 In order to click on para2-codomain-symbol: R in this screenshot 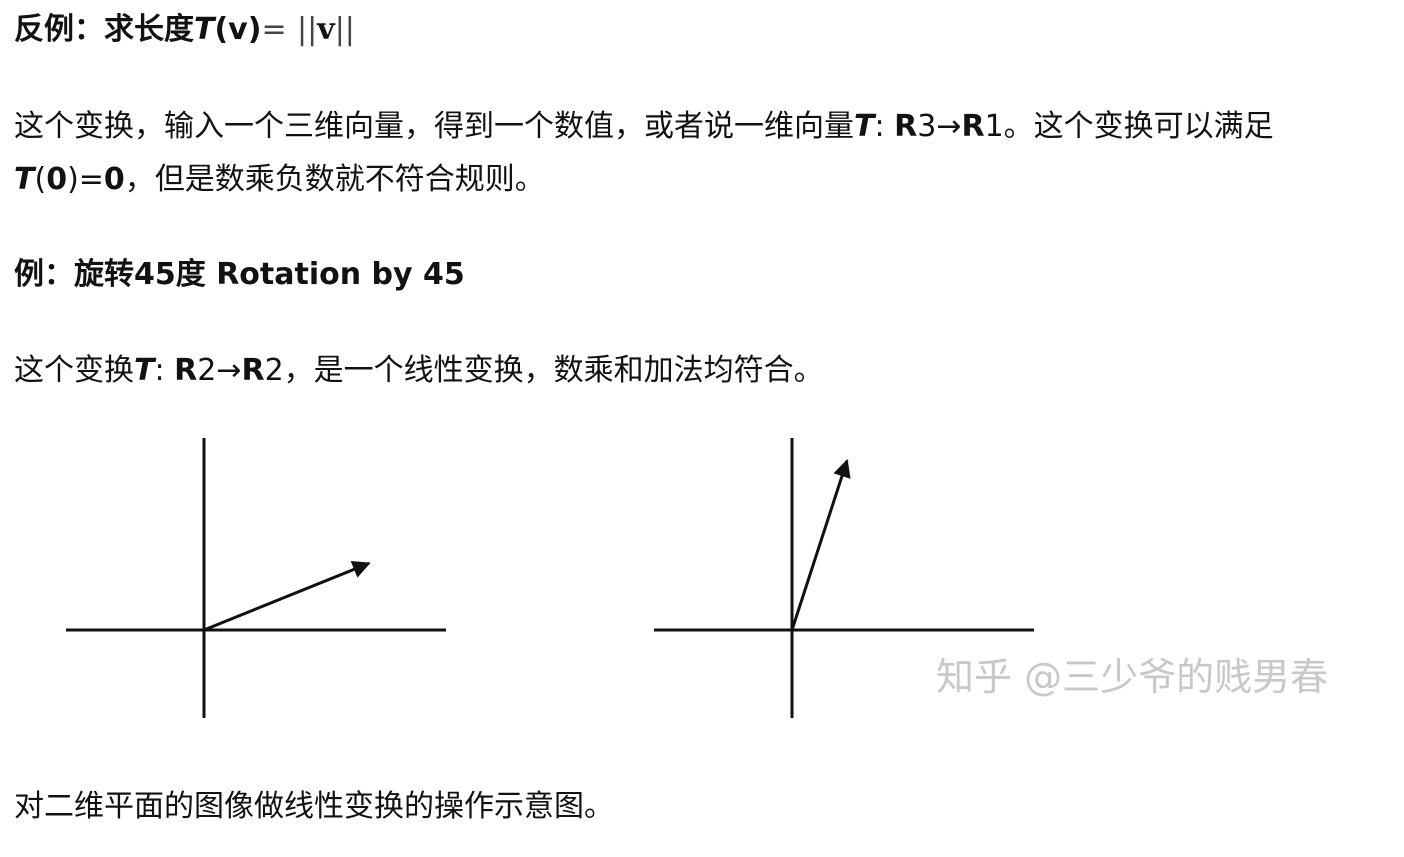, I will do `click(253, 370)`.